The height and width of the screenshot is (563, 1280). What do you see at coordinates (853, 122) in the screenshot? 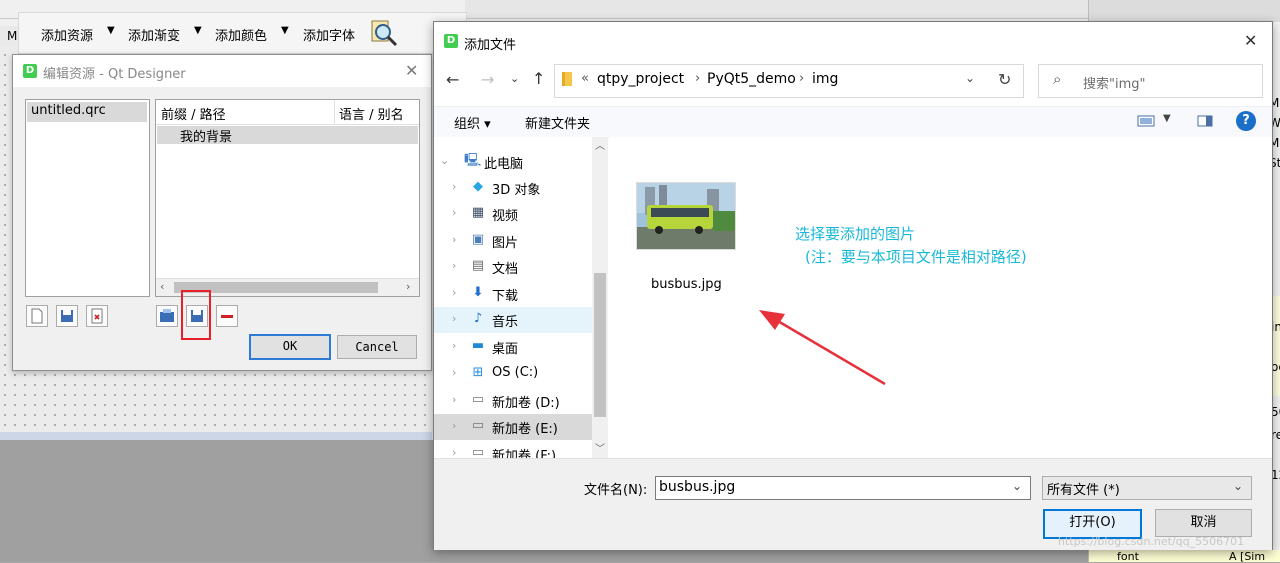
I see `command-bar: 组织 ▾ 新建文件夹 ▼ ?` at bounding box center [853, 122].